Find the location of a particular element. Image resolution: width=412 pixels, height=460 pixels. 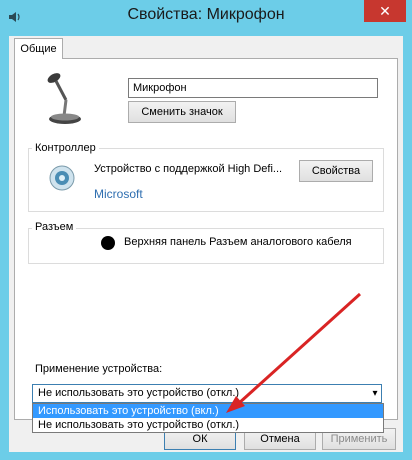

microphone-icon is located at coordinates (65, 98).